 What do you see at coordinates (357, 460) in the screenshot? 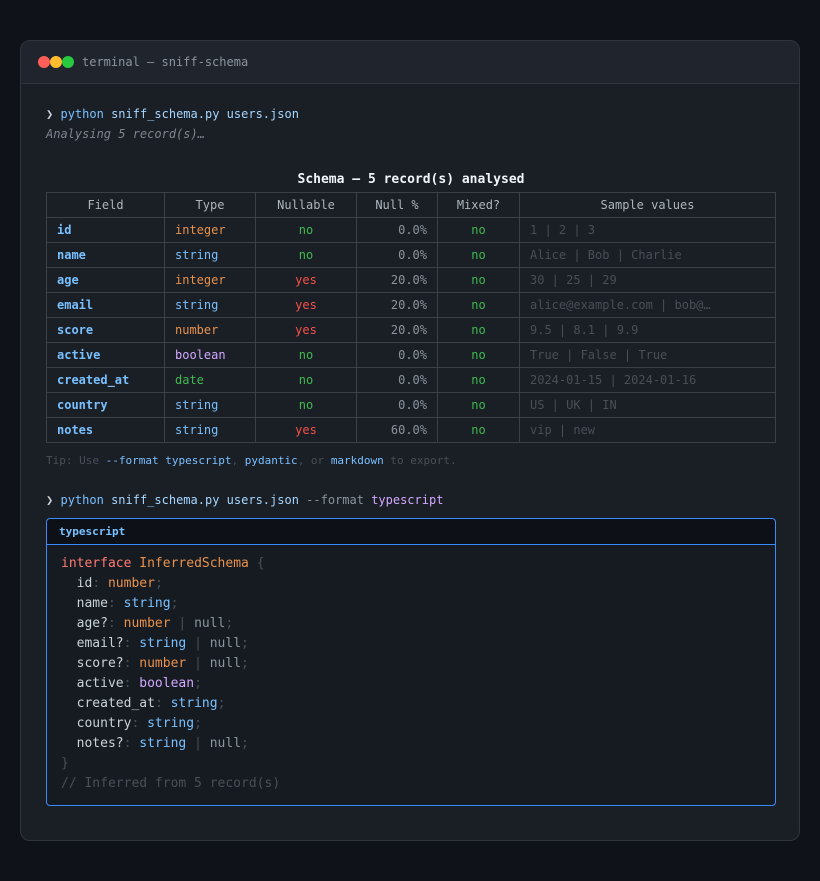
I see `tip-option-markdown: markdown` at bounding box center [357, 460].